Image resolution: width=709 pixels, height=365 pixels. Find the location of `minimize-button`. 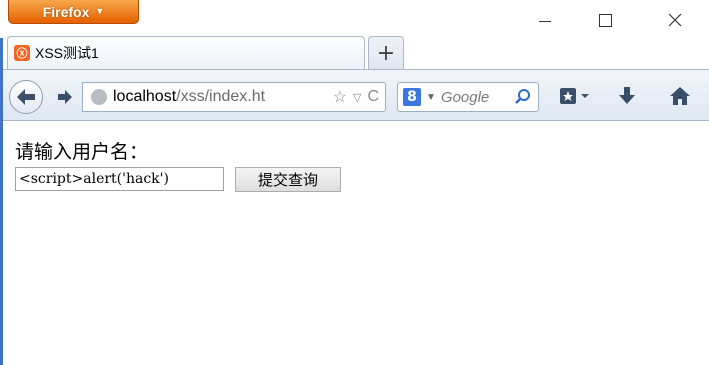

minimize-button is located at coordinates (545, 20).